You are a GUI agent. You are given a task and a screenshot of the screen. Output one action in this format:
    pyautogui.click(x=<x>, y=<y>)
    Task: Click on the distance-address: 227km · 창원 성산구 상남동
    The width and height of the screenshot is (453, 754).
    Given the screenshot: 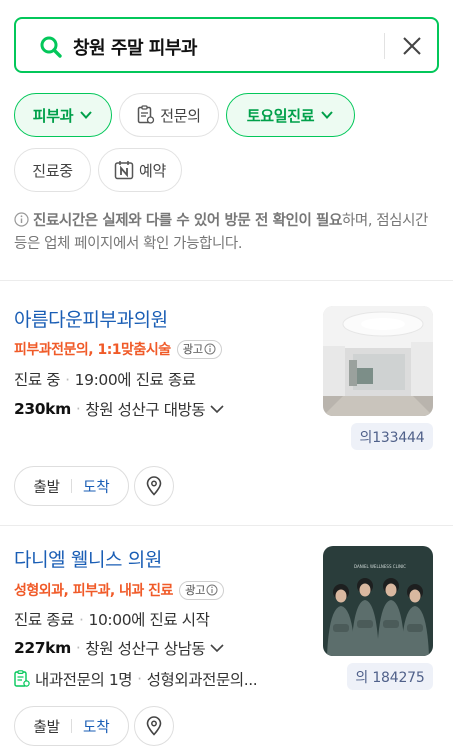 What is the action you would take?
    pyautogui.click(x=119, y=648)
    